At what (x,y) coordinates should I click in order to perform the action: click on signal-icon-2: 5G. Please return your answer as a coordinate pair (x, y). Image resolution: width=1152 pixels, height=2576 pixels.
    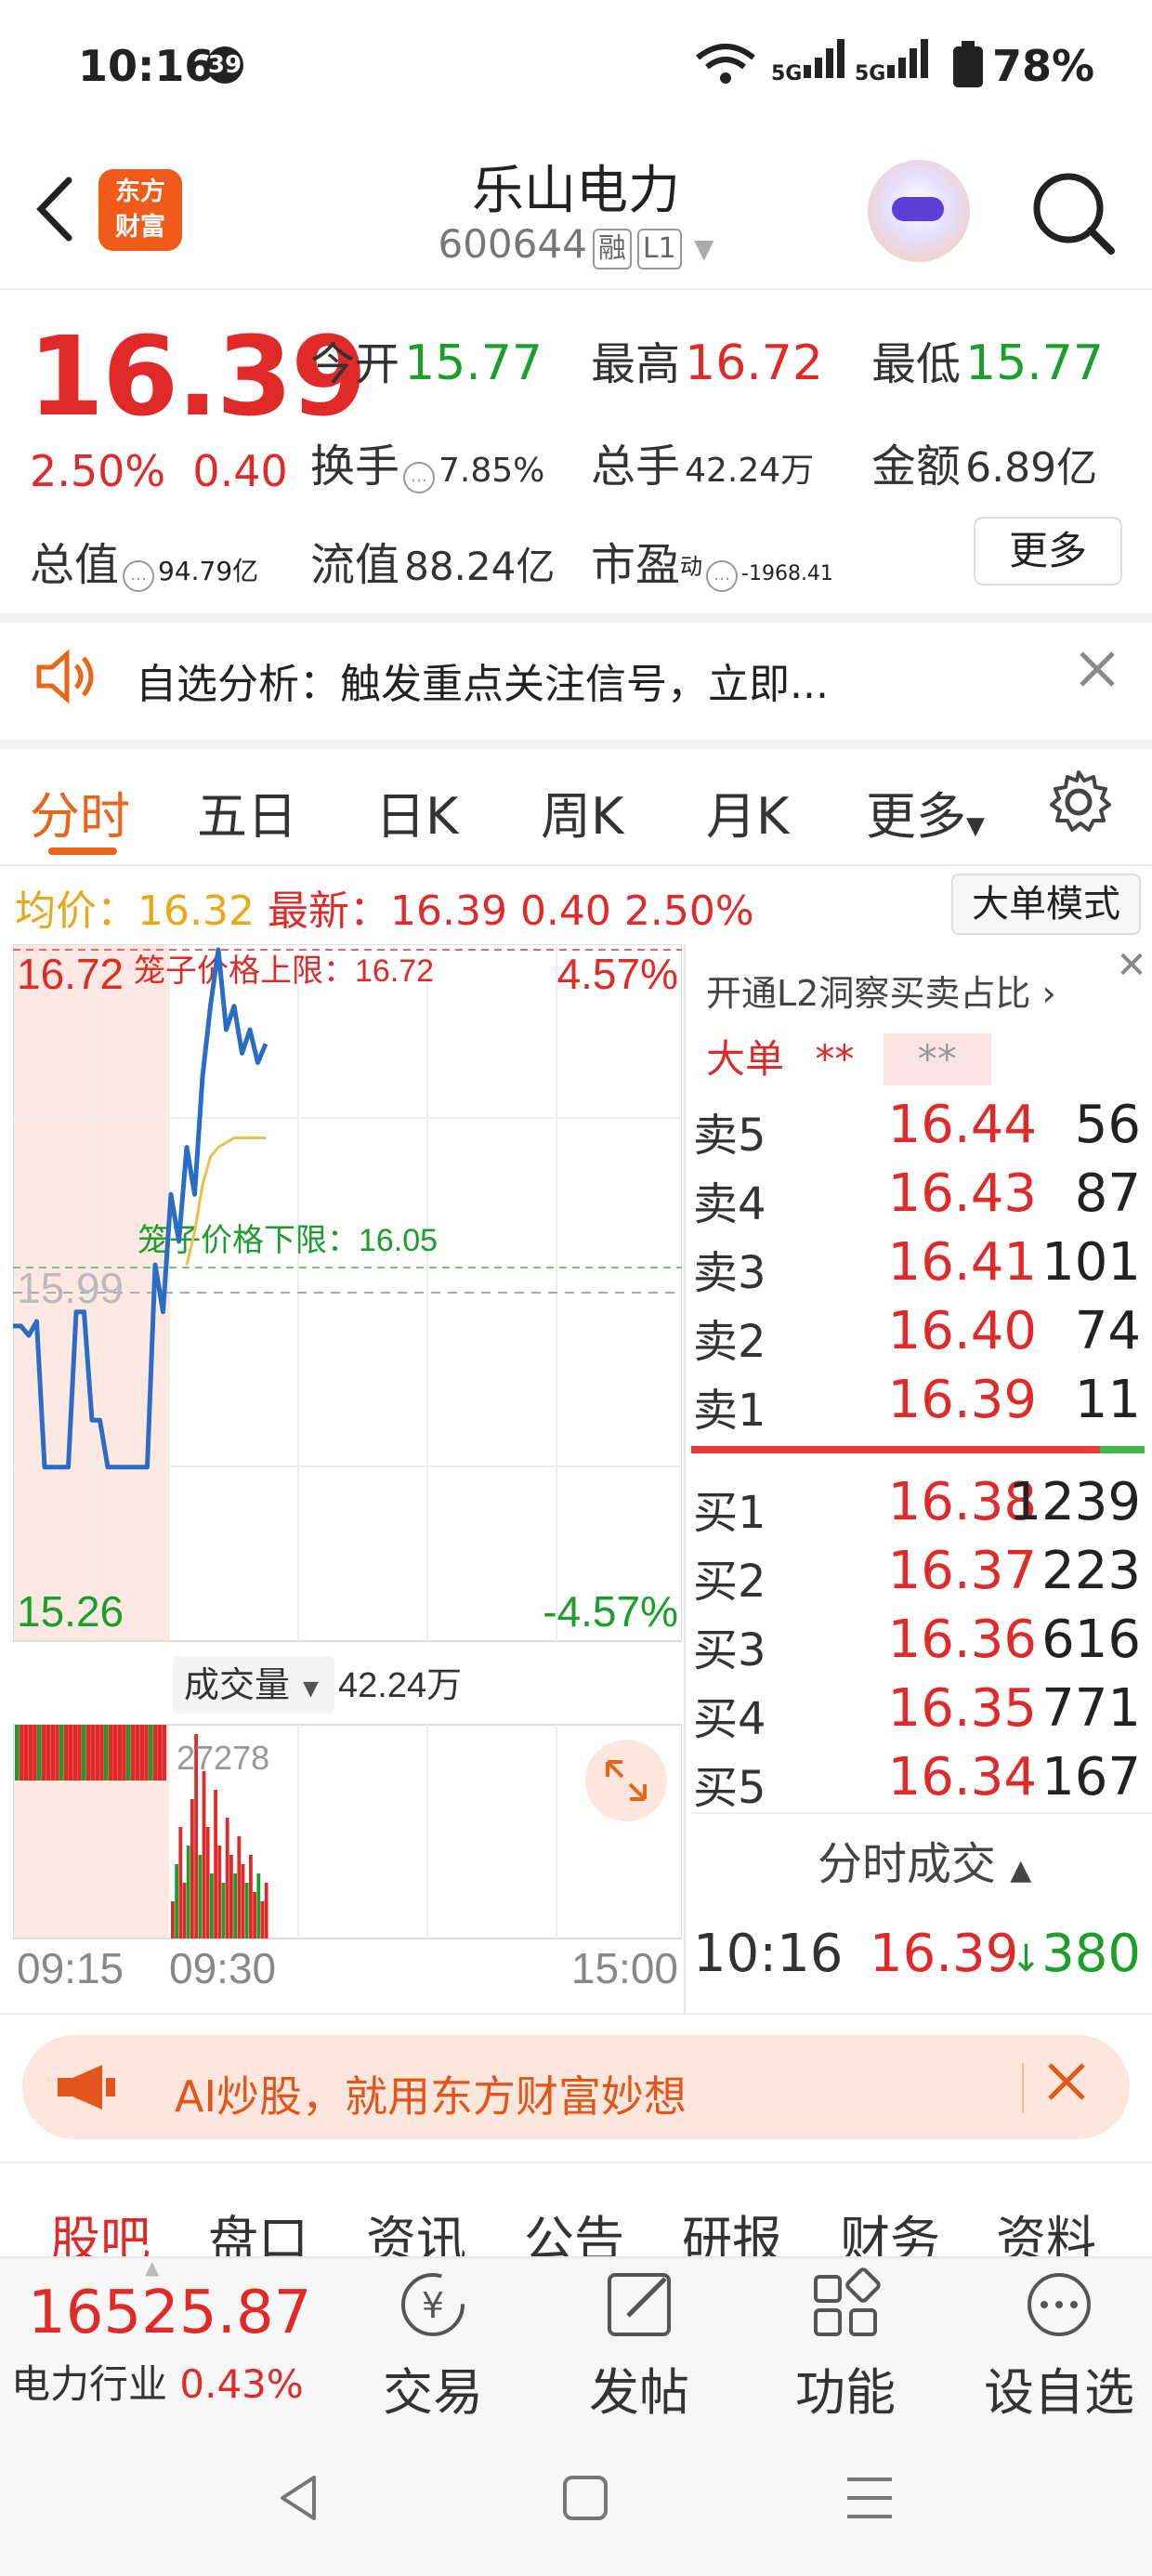
    Looking at the image, I should click on (893, 61).